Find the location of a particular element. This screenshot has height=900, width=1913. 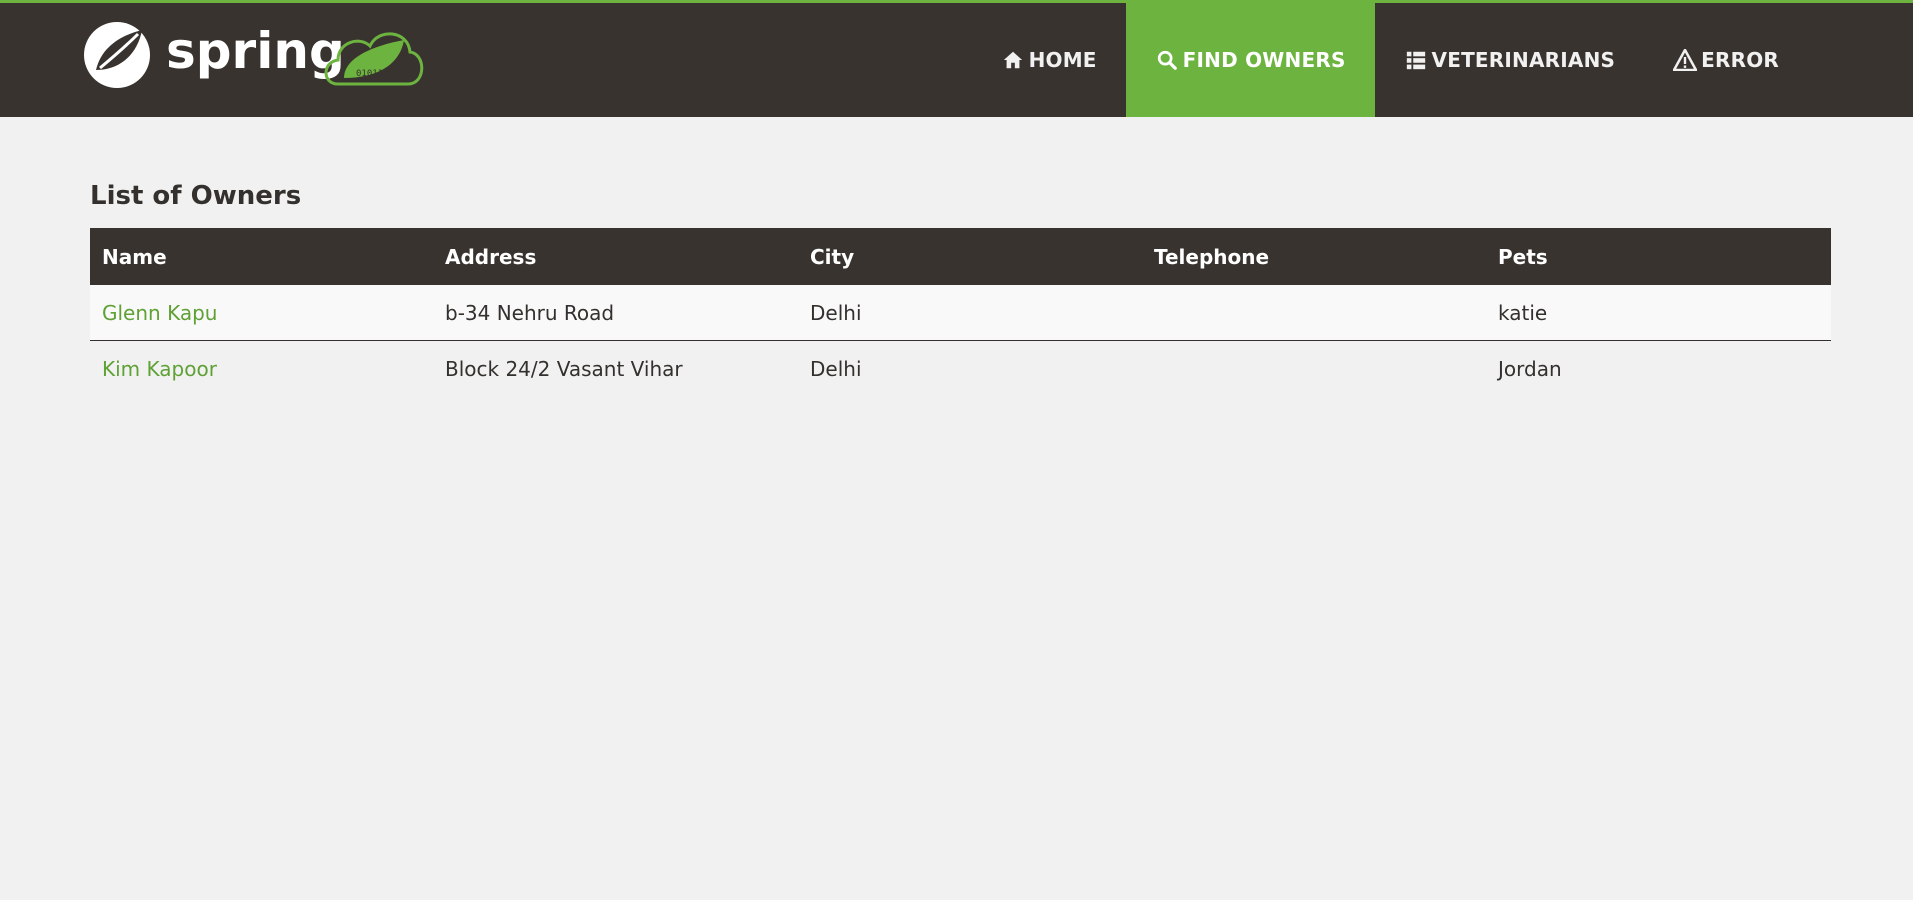

nav-find-owners-label: FIND OWNERS is located at coordinates (1264, 60).